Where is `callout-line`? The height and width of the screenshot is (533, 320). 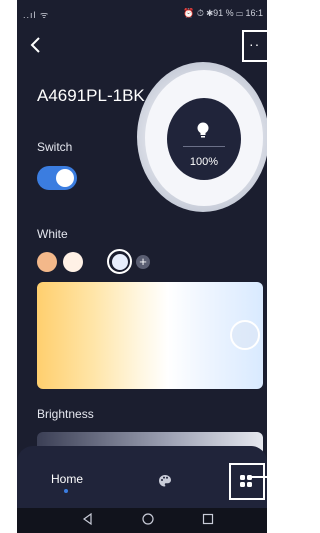 callout-line is located at coordinates (257, 477).